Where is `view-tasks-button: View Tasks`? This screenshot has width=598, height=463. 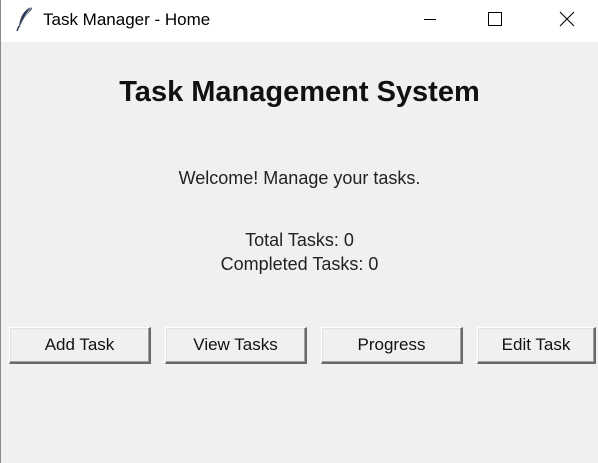
view-tasks-button: View Tasks is located at coordinates (236, 345).